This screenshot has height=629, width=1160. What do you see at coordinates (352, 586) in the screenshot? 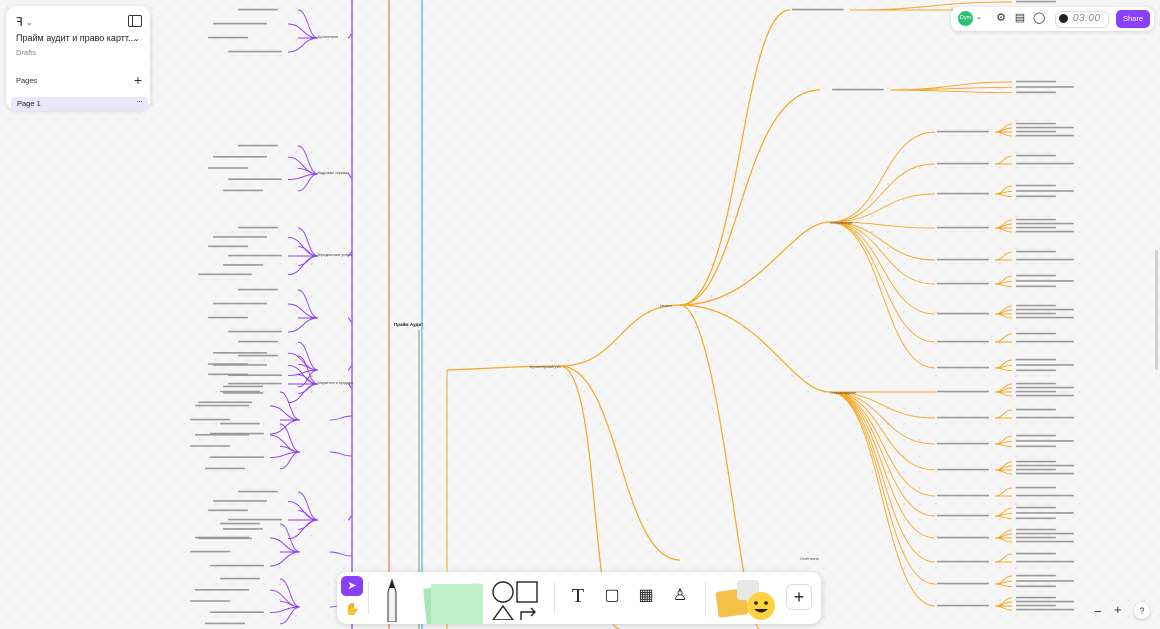
I see `select-tool-icon: ➤` at bounding box center [352, 586].